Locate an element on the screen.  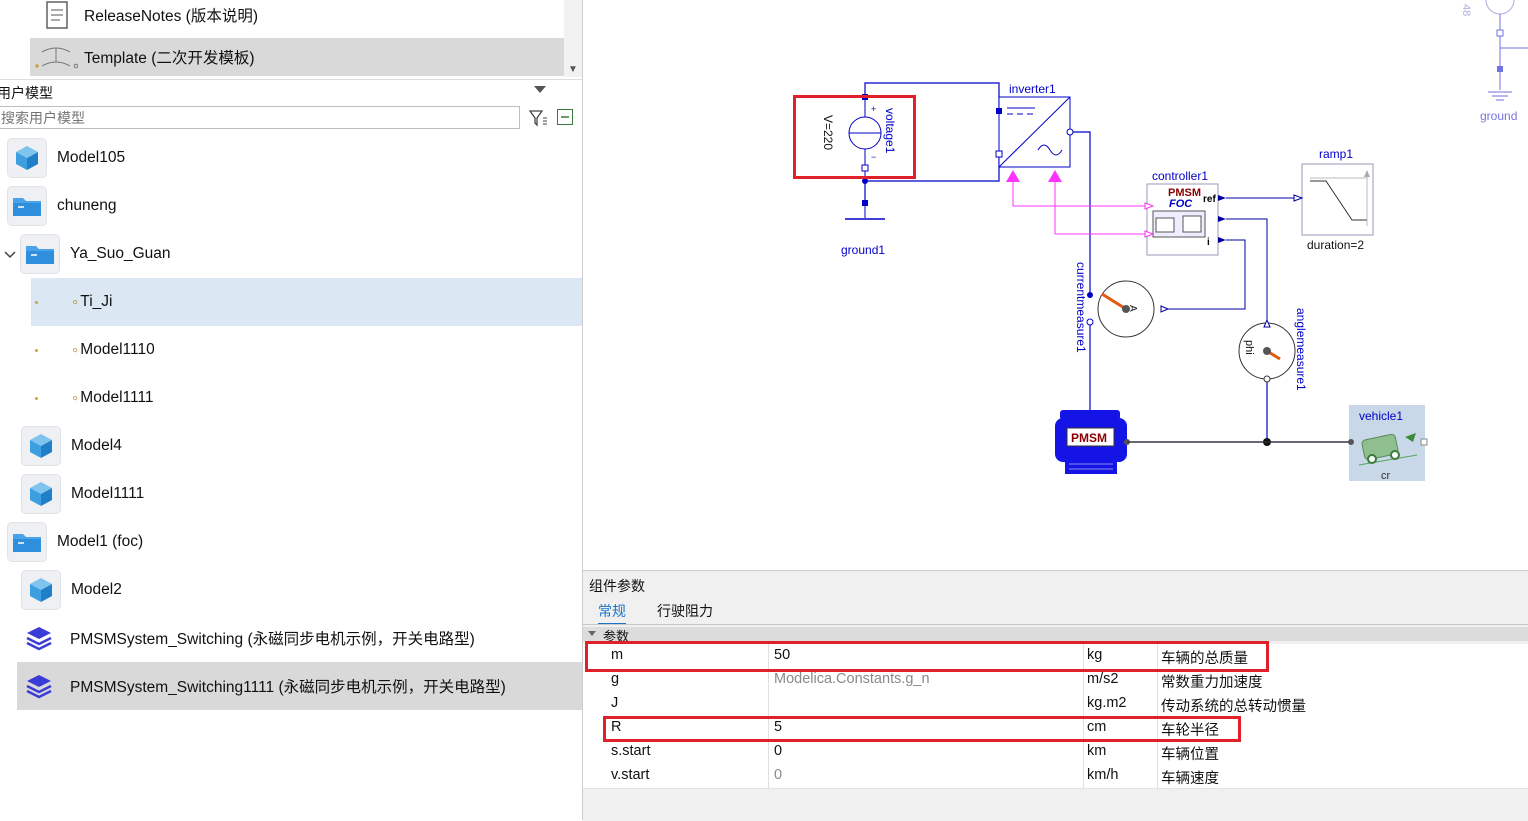
library-item-label: ReleaseNotes (版本说明) is located at coordinates (171, 16).